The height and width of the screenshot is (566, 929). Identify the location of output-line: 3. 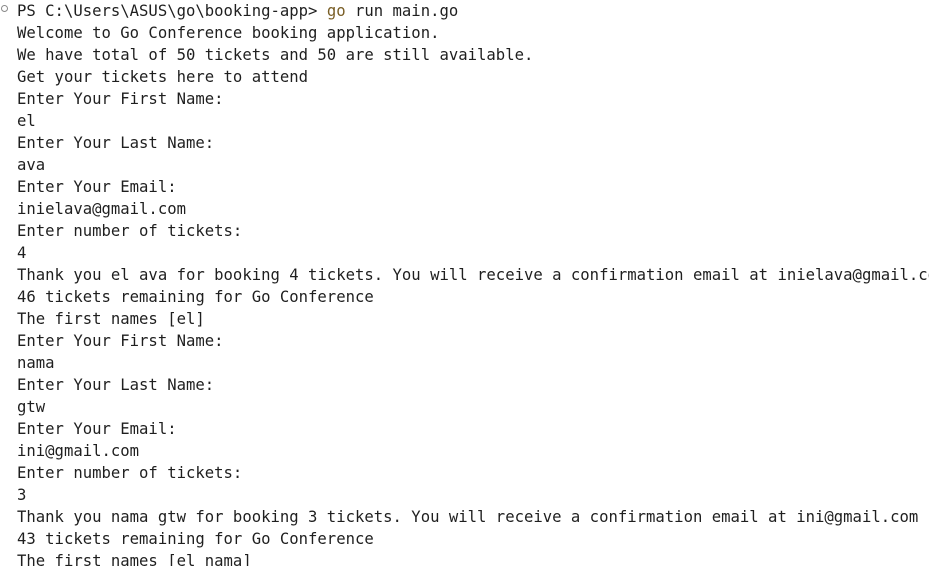
(22, 495).